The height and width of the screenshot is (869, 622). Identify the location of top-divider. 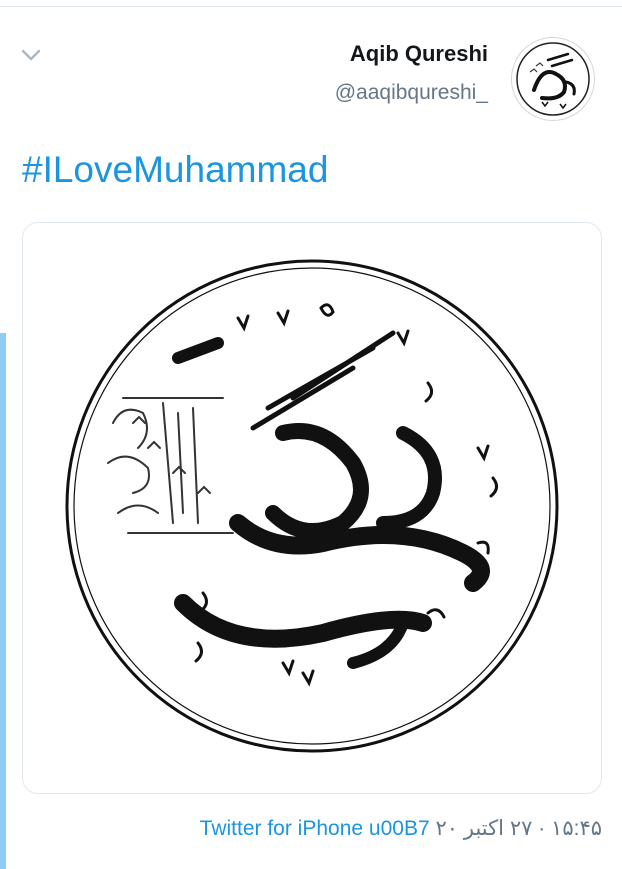
(311, 6).